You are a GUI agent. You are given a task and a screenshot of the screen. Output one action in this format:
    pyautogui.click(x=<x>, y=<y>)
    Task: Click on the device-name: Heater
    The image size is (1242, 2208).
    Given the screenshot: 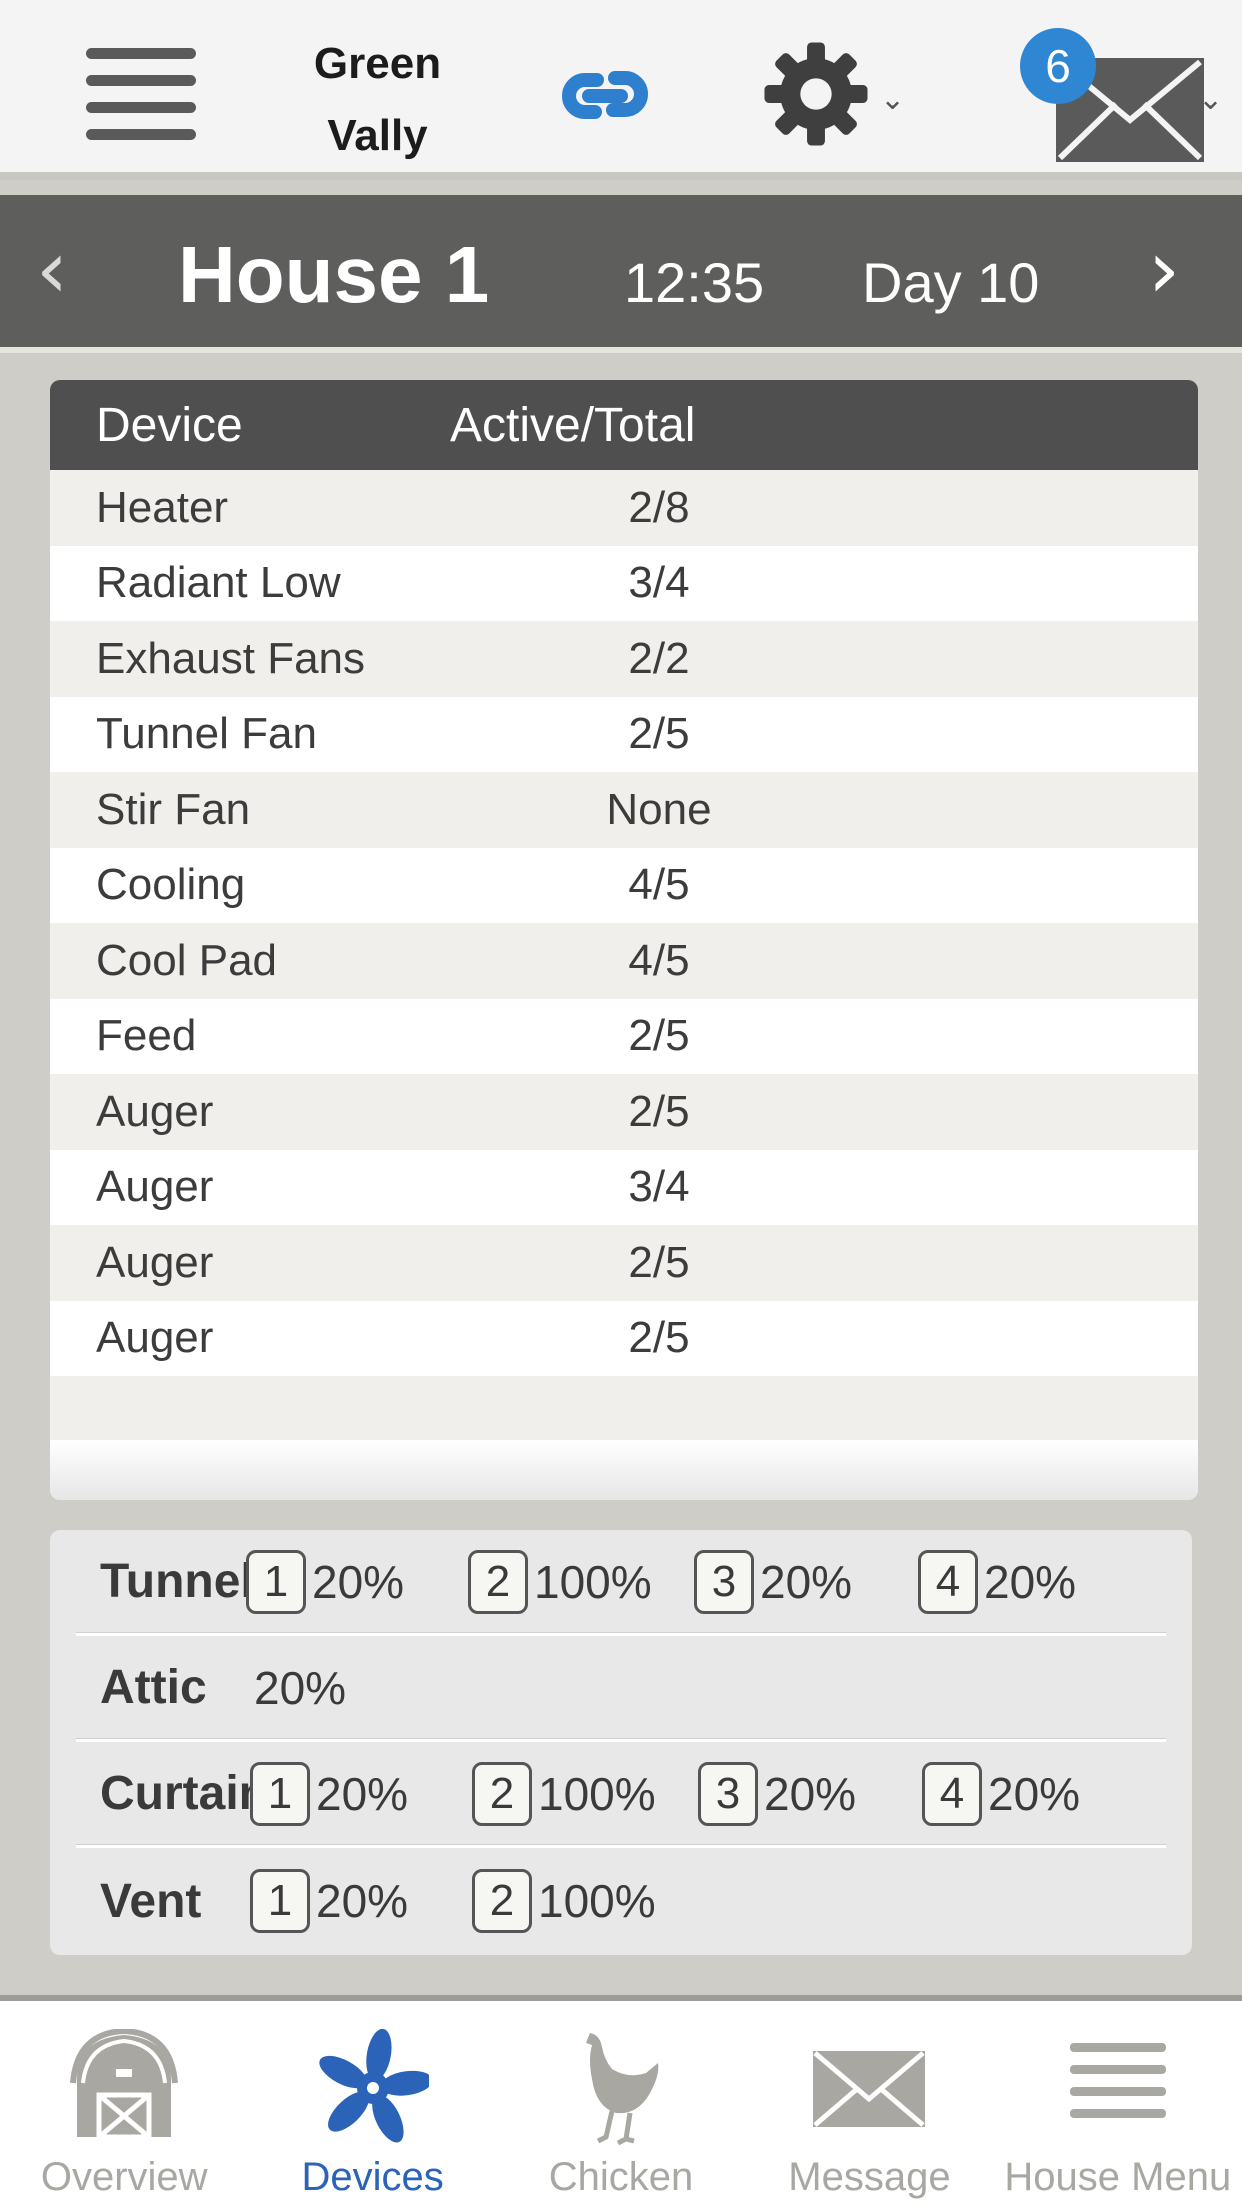 What is the action you would take?
    pyautogui.click(x=162, y=507)
    